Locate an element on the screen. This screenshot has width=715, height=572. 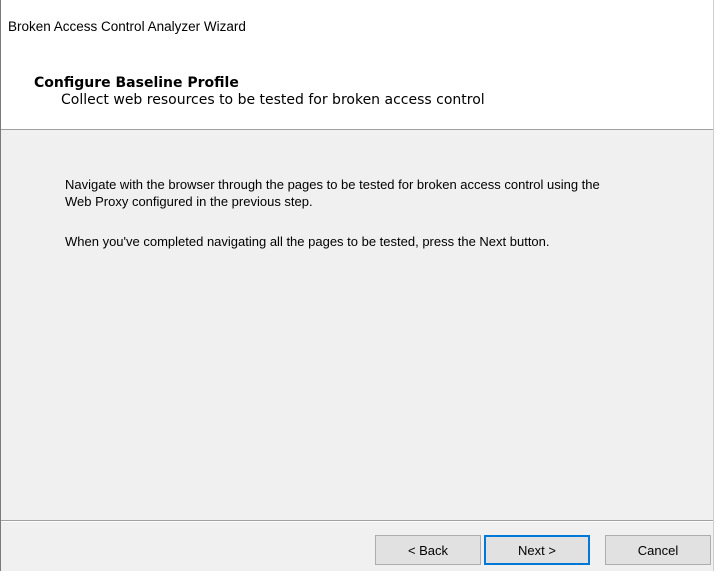
footer-divider is located at coordinates (357, 521).